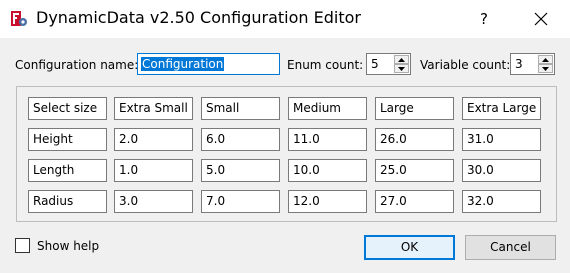 This screenshot has height=273, width=570. Describe the element at coordinates (388, 64) in the screenshot. I see `enum-count-spinbox: 5` at that location.